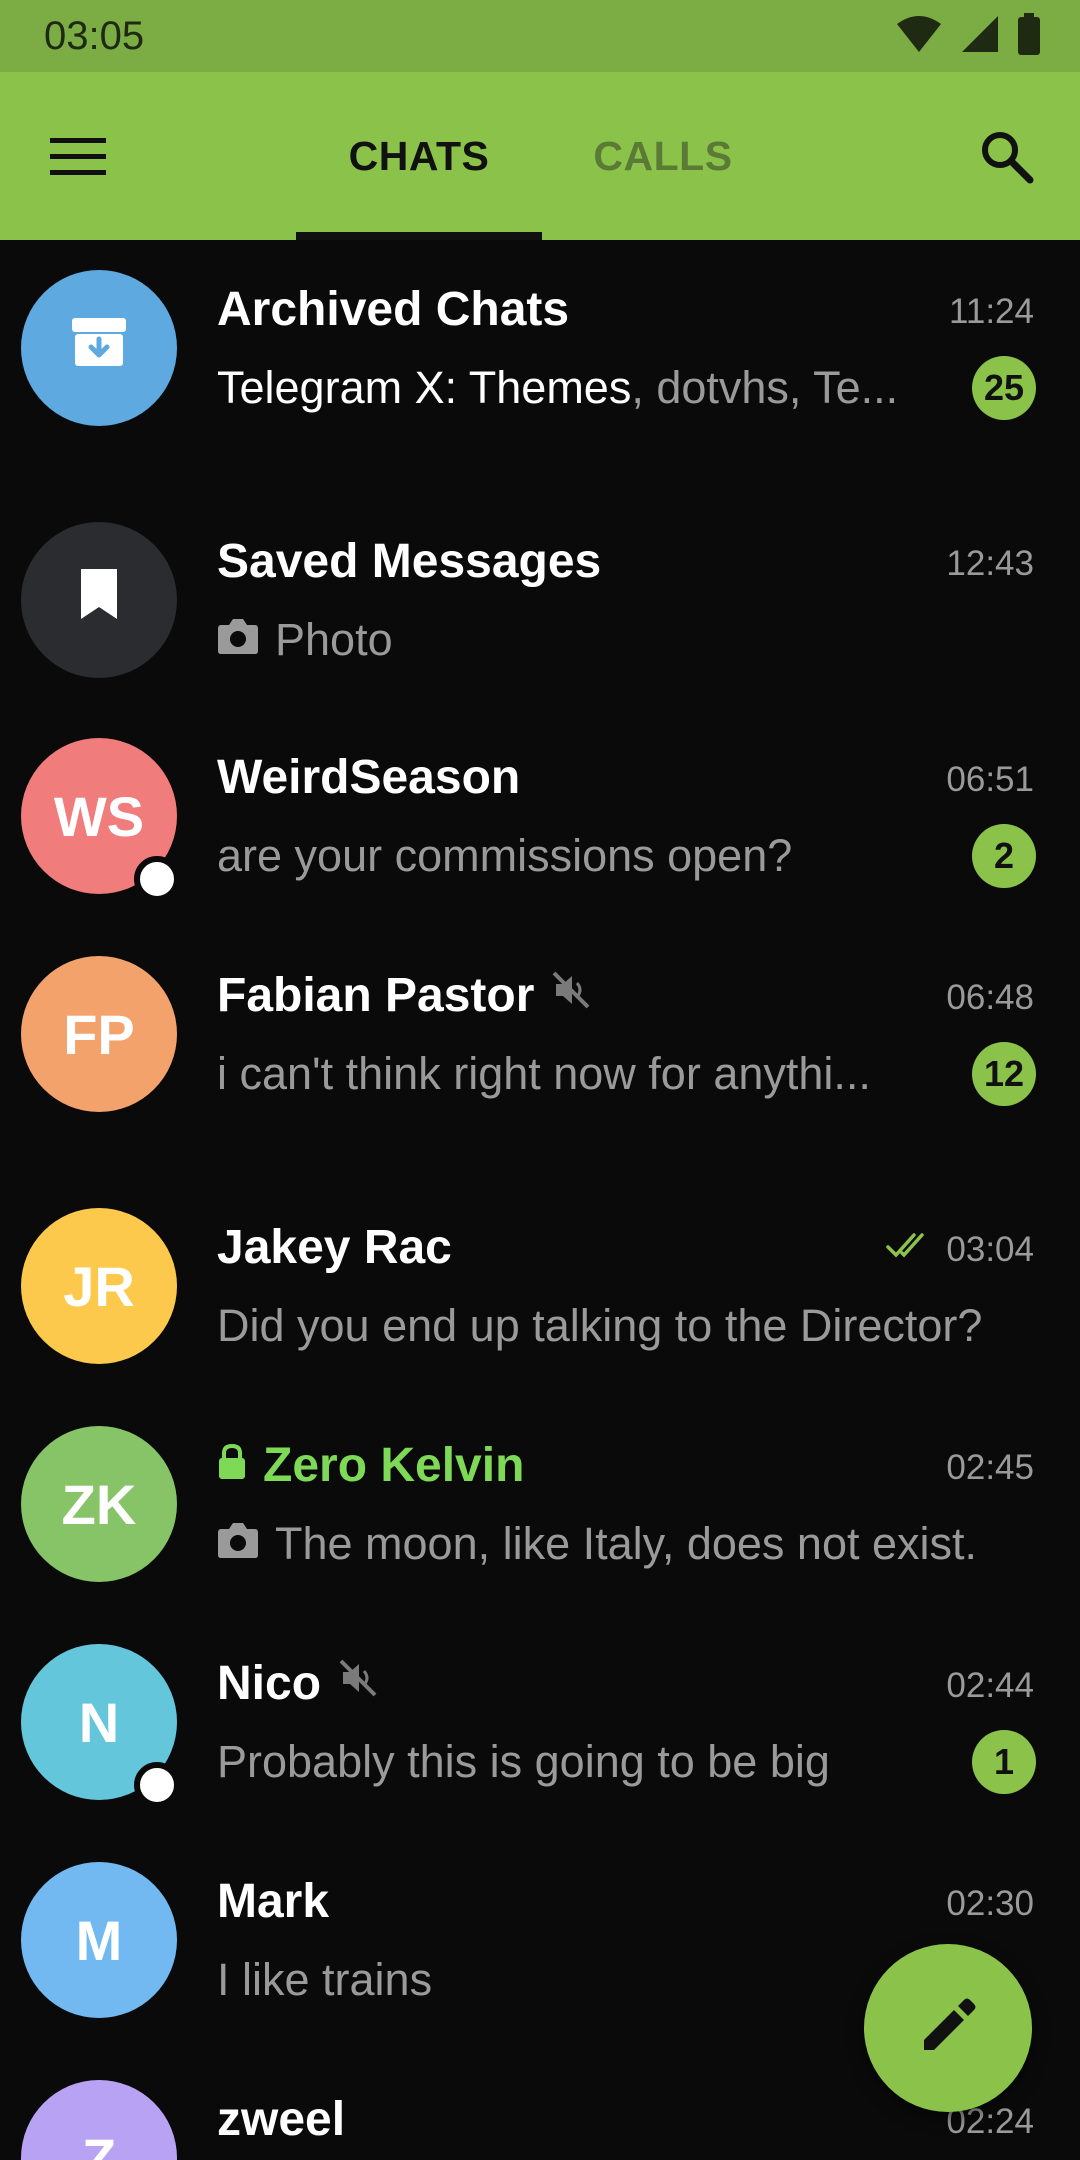 This screenshot has width=1080, height=2160. Describe the element at coordinates (540, 36) in the screenshot. I see `status-bar: 03:05` at that location.